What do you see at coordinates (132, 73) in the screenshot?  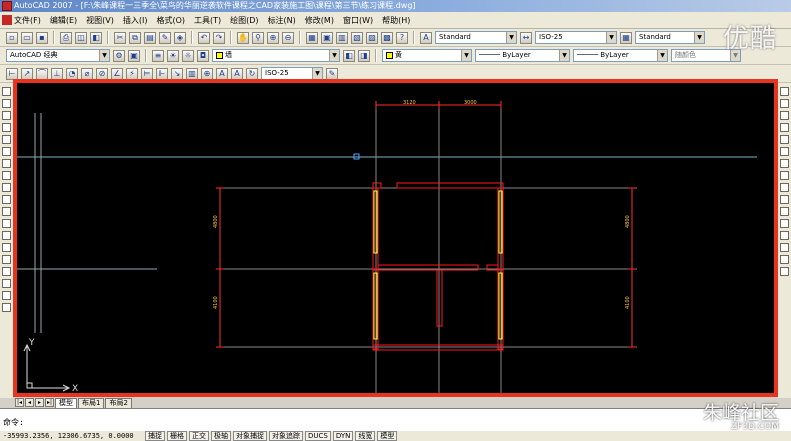 I see `quick-dimension-icon: ⚡` at bounding box center [132, 73].